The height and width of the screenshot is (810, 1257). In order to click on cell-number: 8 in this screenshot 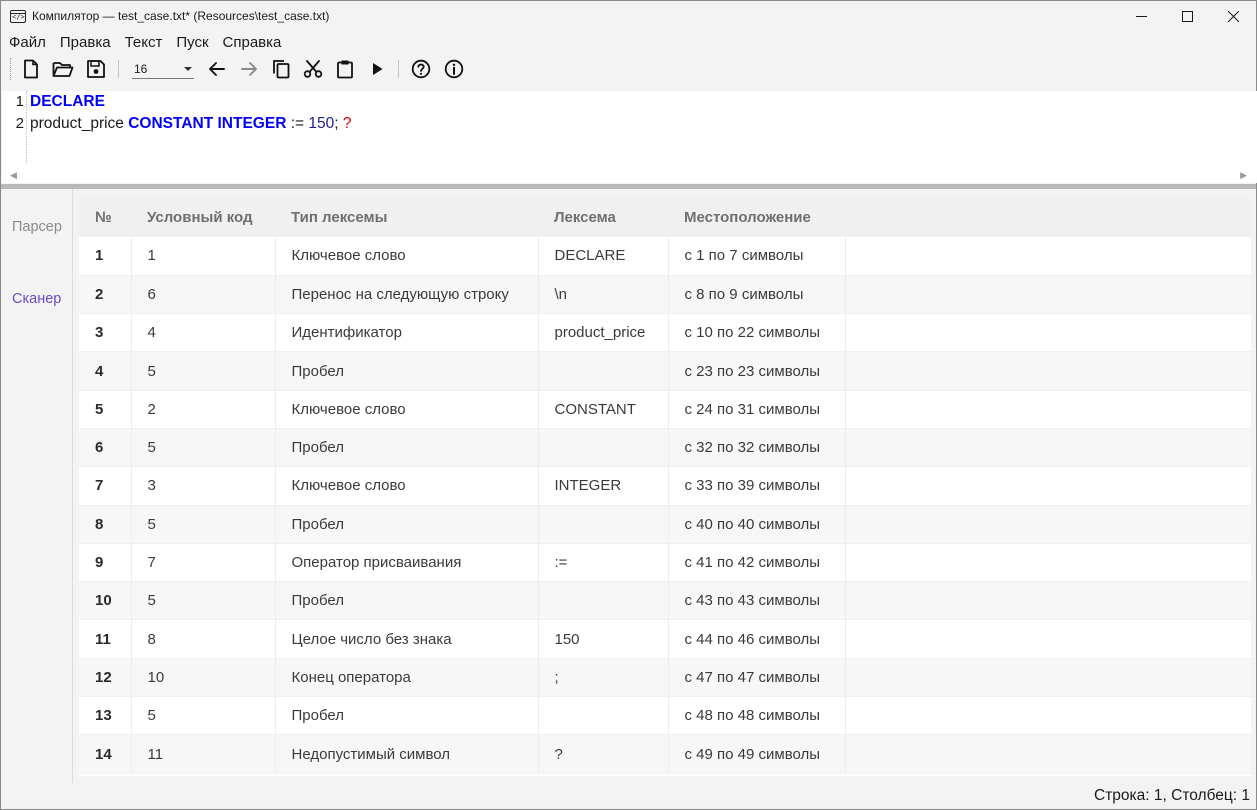, I will do `click(105, 524)`.